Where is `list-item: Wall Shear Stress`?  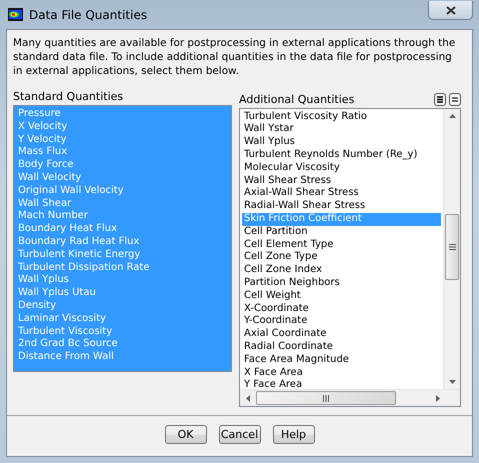 list-item: Wall Shear Stress is located at coordinates (341, 181).